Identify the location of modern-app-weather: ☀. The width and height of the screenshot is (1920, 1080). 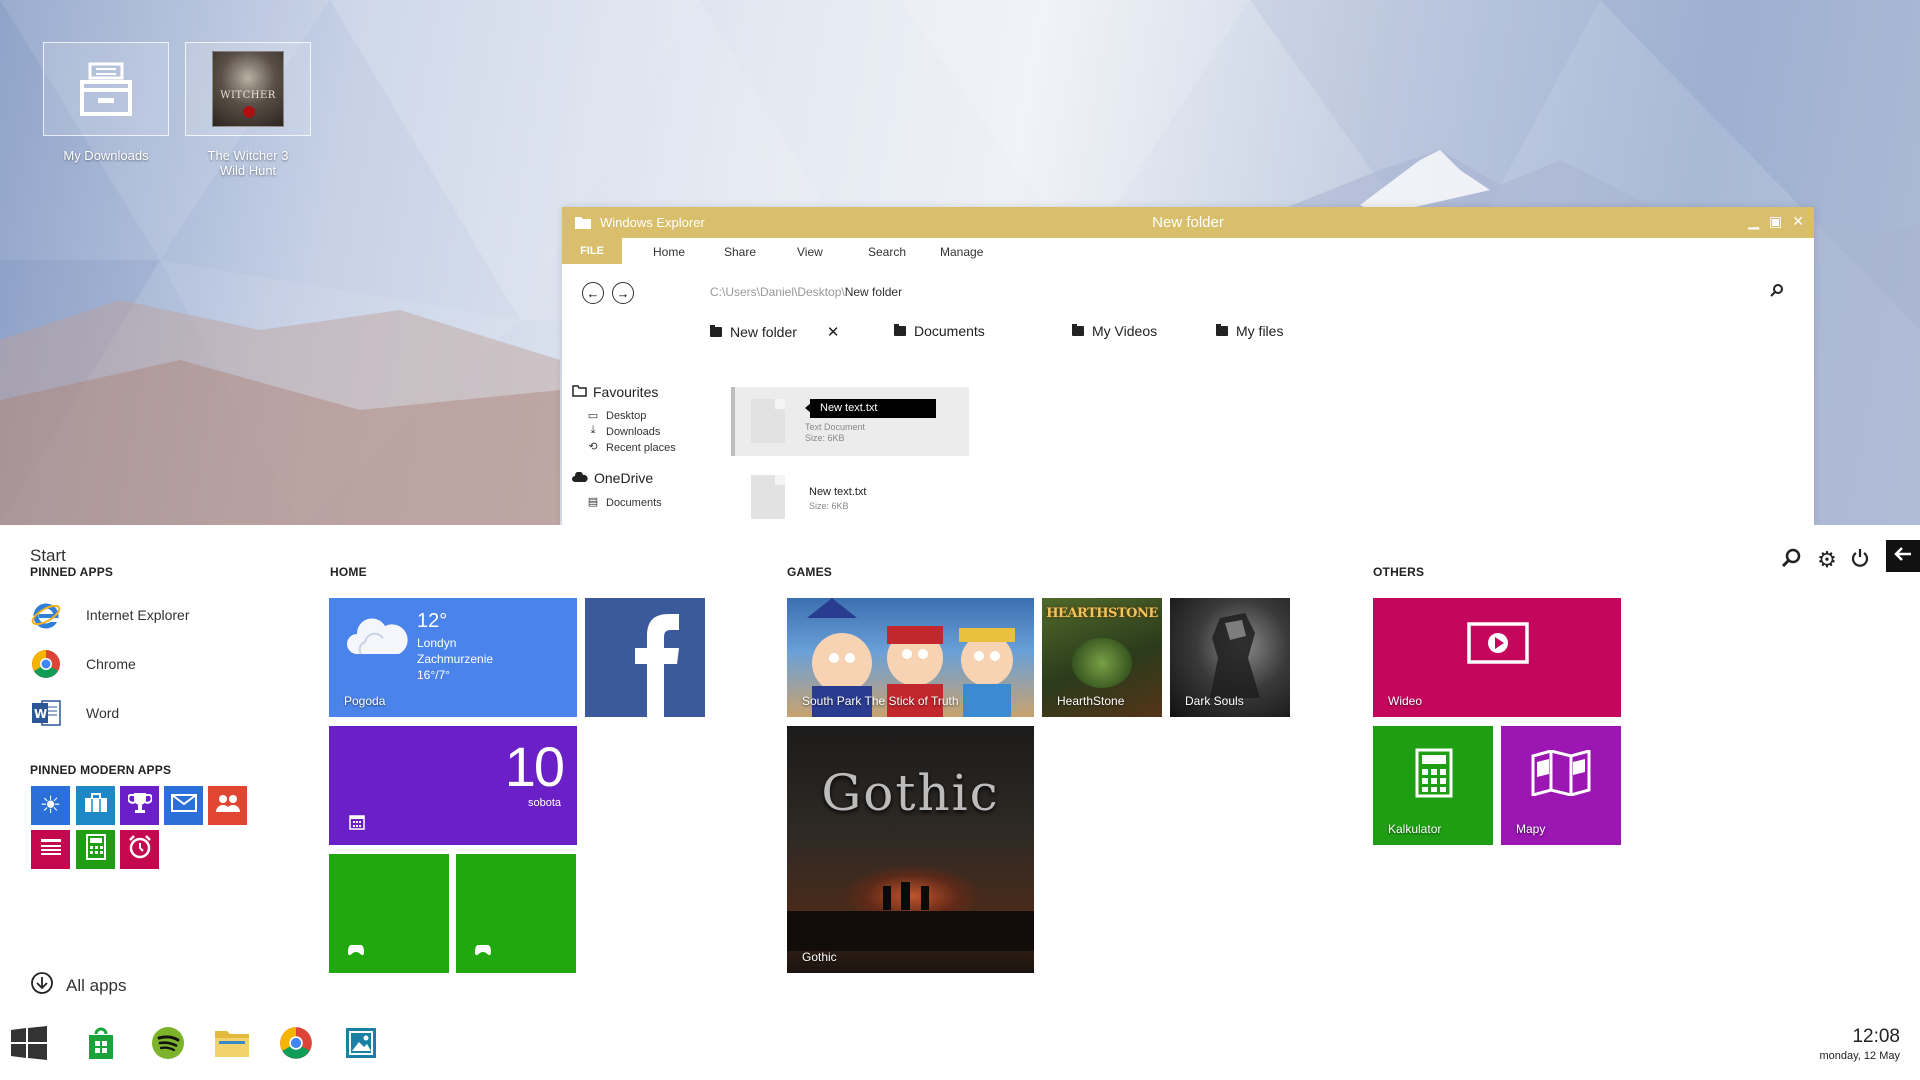
(50, 805).